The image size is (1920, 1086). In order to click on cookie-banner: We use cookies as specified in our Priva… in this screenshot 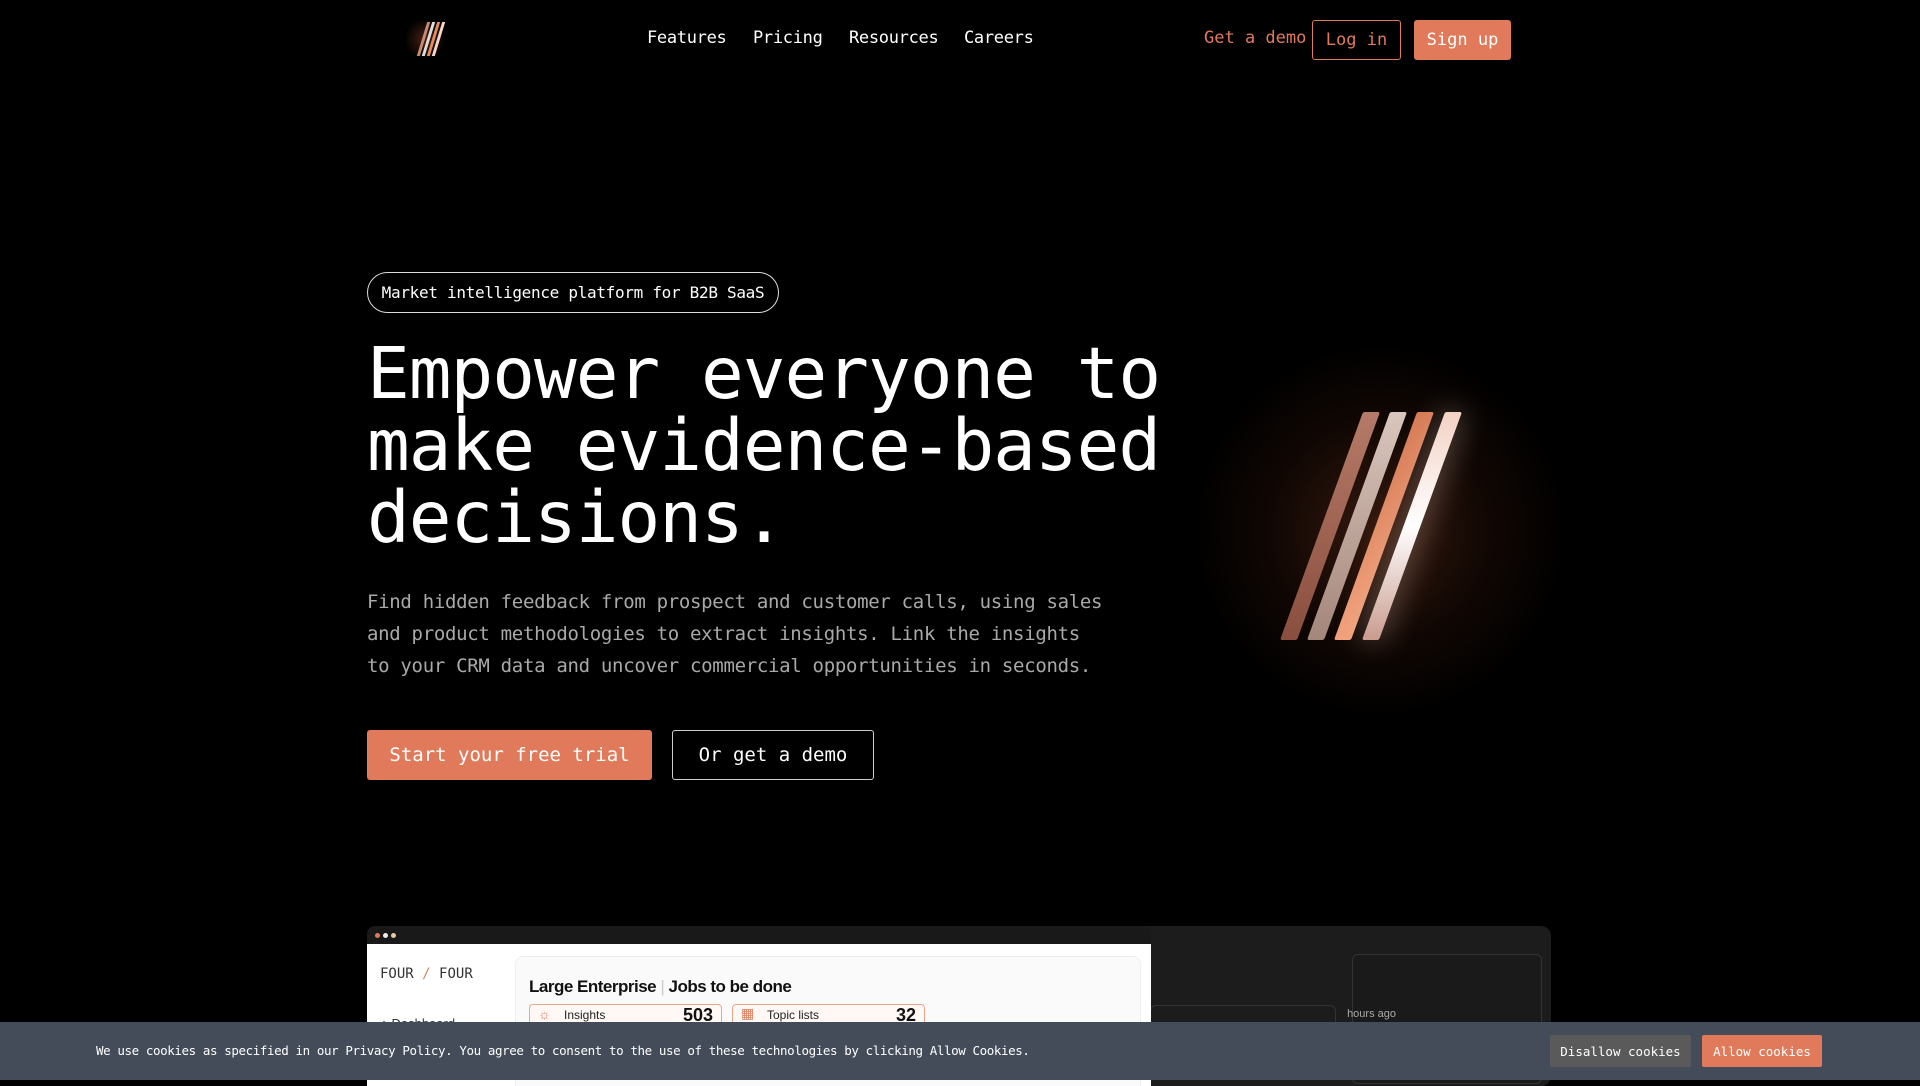, I will do `click(960, 1051)`.